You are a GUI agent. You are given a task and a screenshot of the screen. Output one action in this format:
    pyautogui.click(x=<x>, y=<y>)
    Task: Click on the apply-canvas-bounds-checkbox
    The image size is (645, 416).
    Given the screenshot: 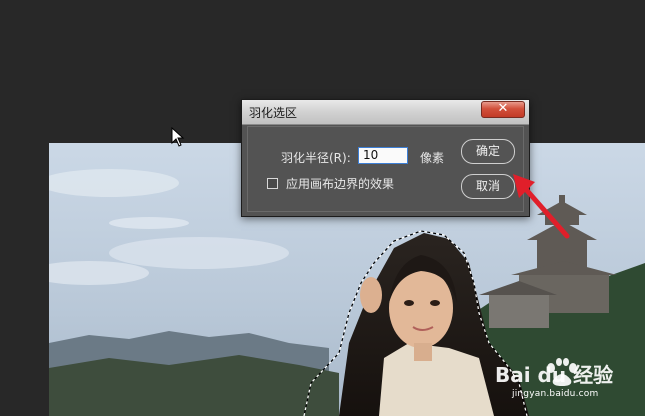 What is the action you would take?
    pyautogui.click(x=272, y=183)
    